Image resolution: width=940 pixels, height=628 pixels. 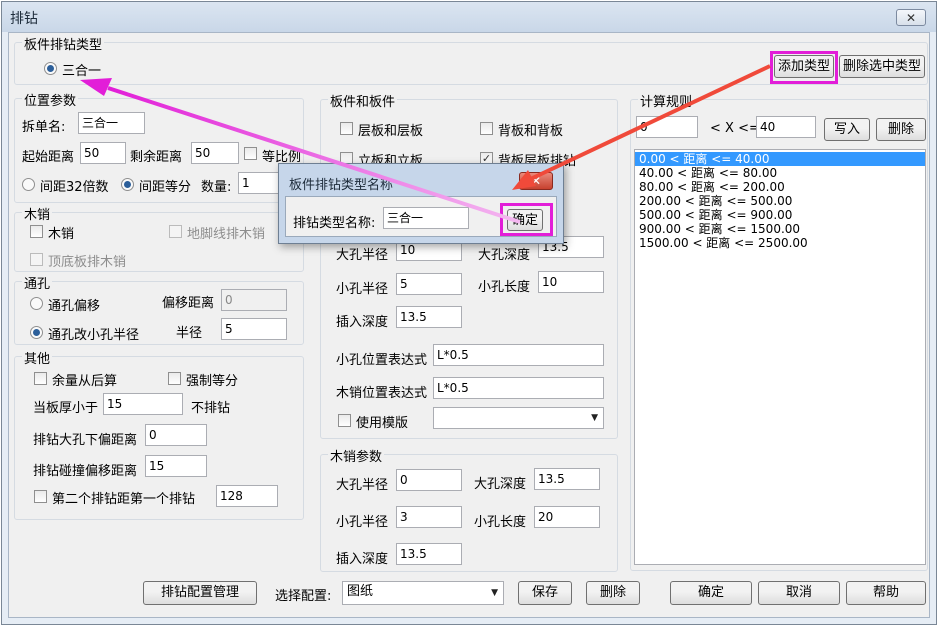 What do you see at coordinates (469, 17) in the screenshot?
I see `title-bar: 排钻 ✕` at bounding box center [469, 17].